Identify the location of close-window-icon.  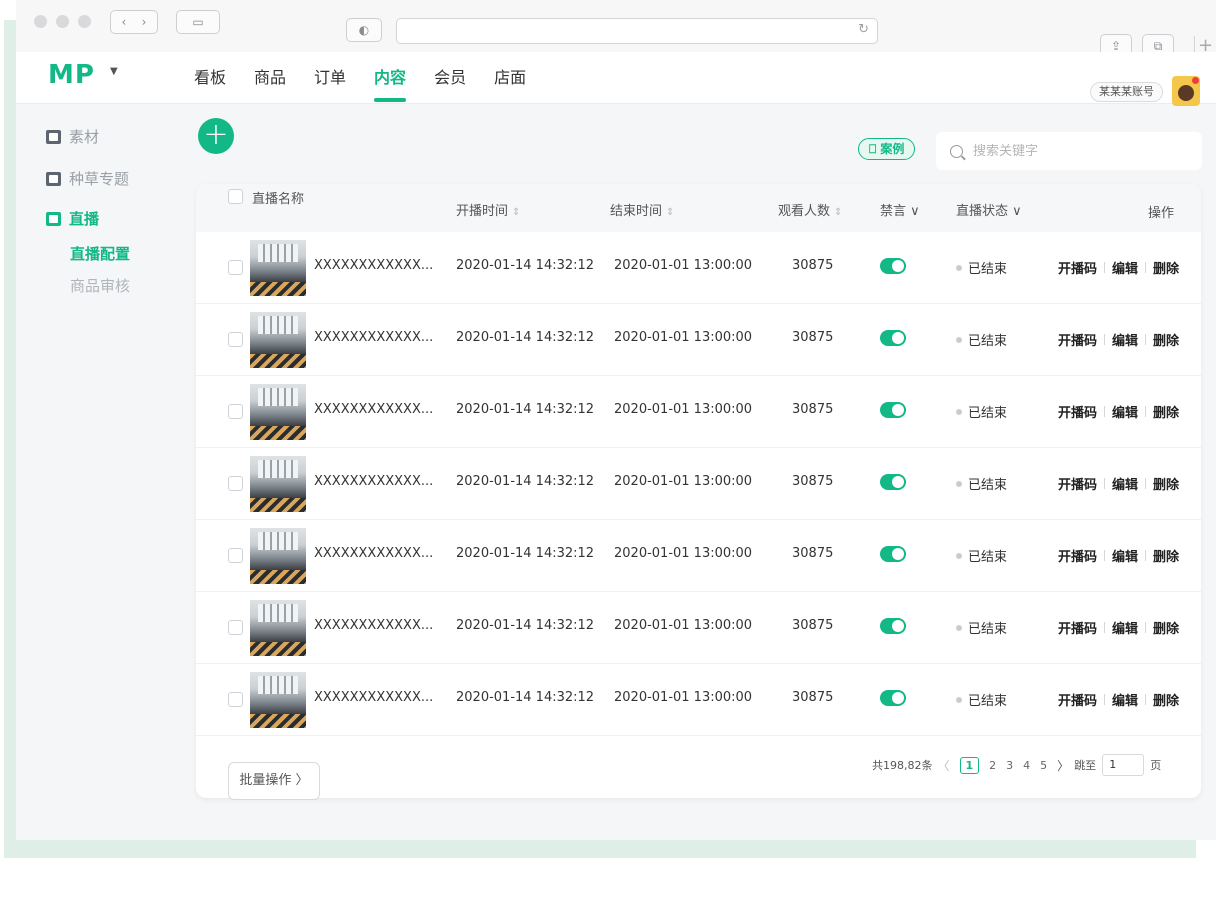
(40, 21).